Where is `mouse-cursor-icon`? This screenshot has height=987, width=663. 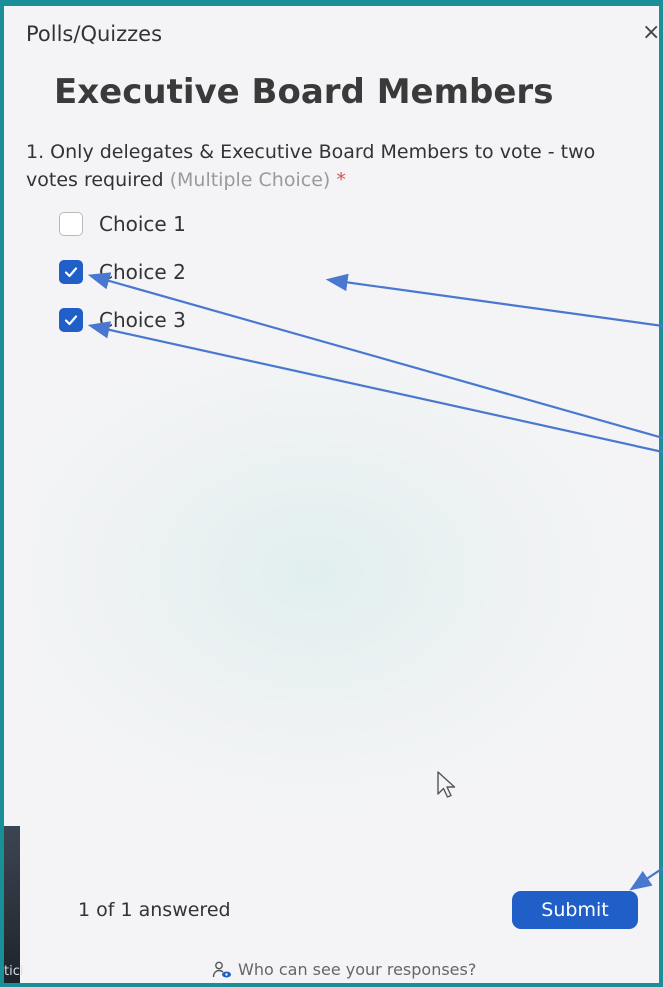 mouse-cursor-icon is located at coordinates (446, 784).